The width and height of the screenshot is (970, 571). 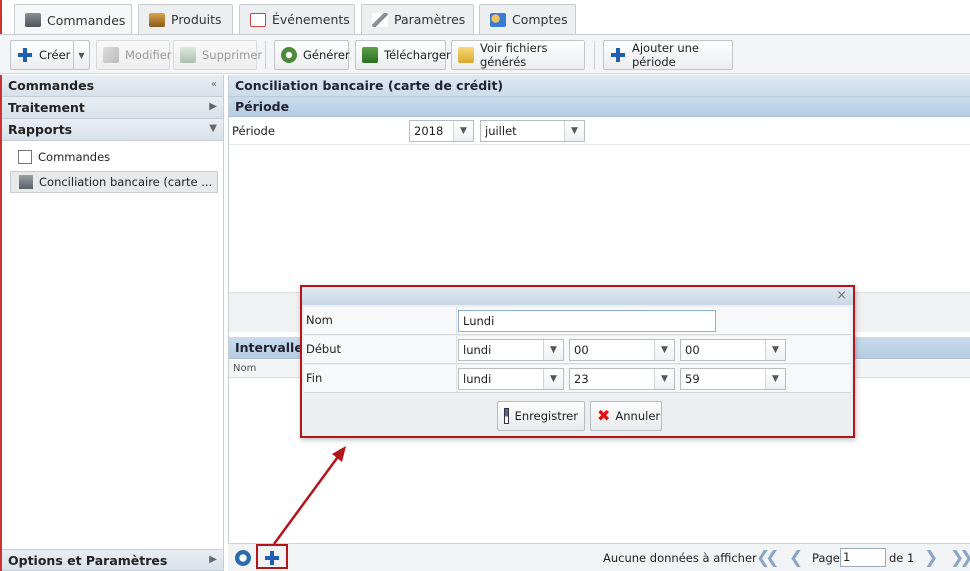 What do you see at coordinates (532, 131) in the screenshot?
I see `month-select: juillet ▼` at bounding box center [532, 131].